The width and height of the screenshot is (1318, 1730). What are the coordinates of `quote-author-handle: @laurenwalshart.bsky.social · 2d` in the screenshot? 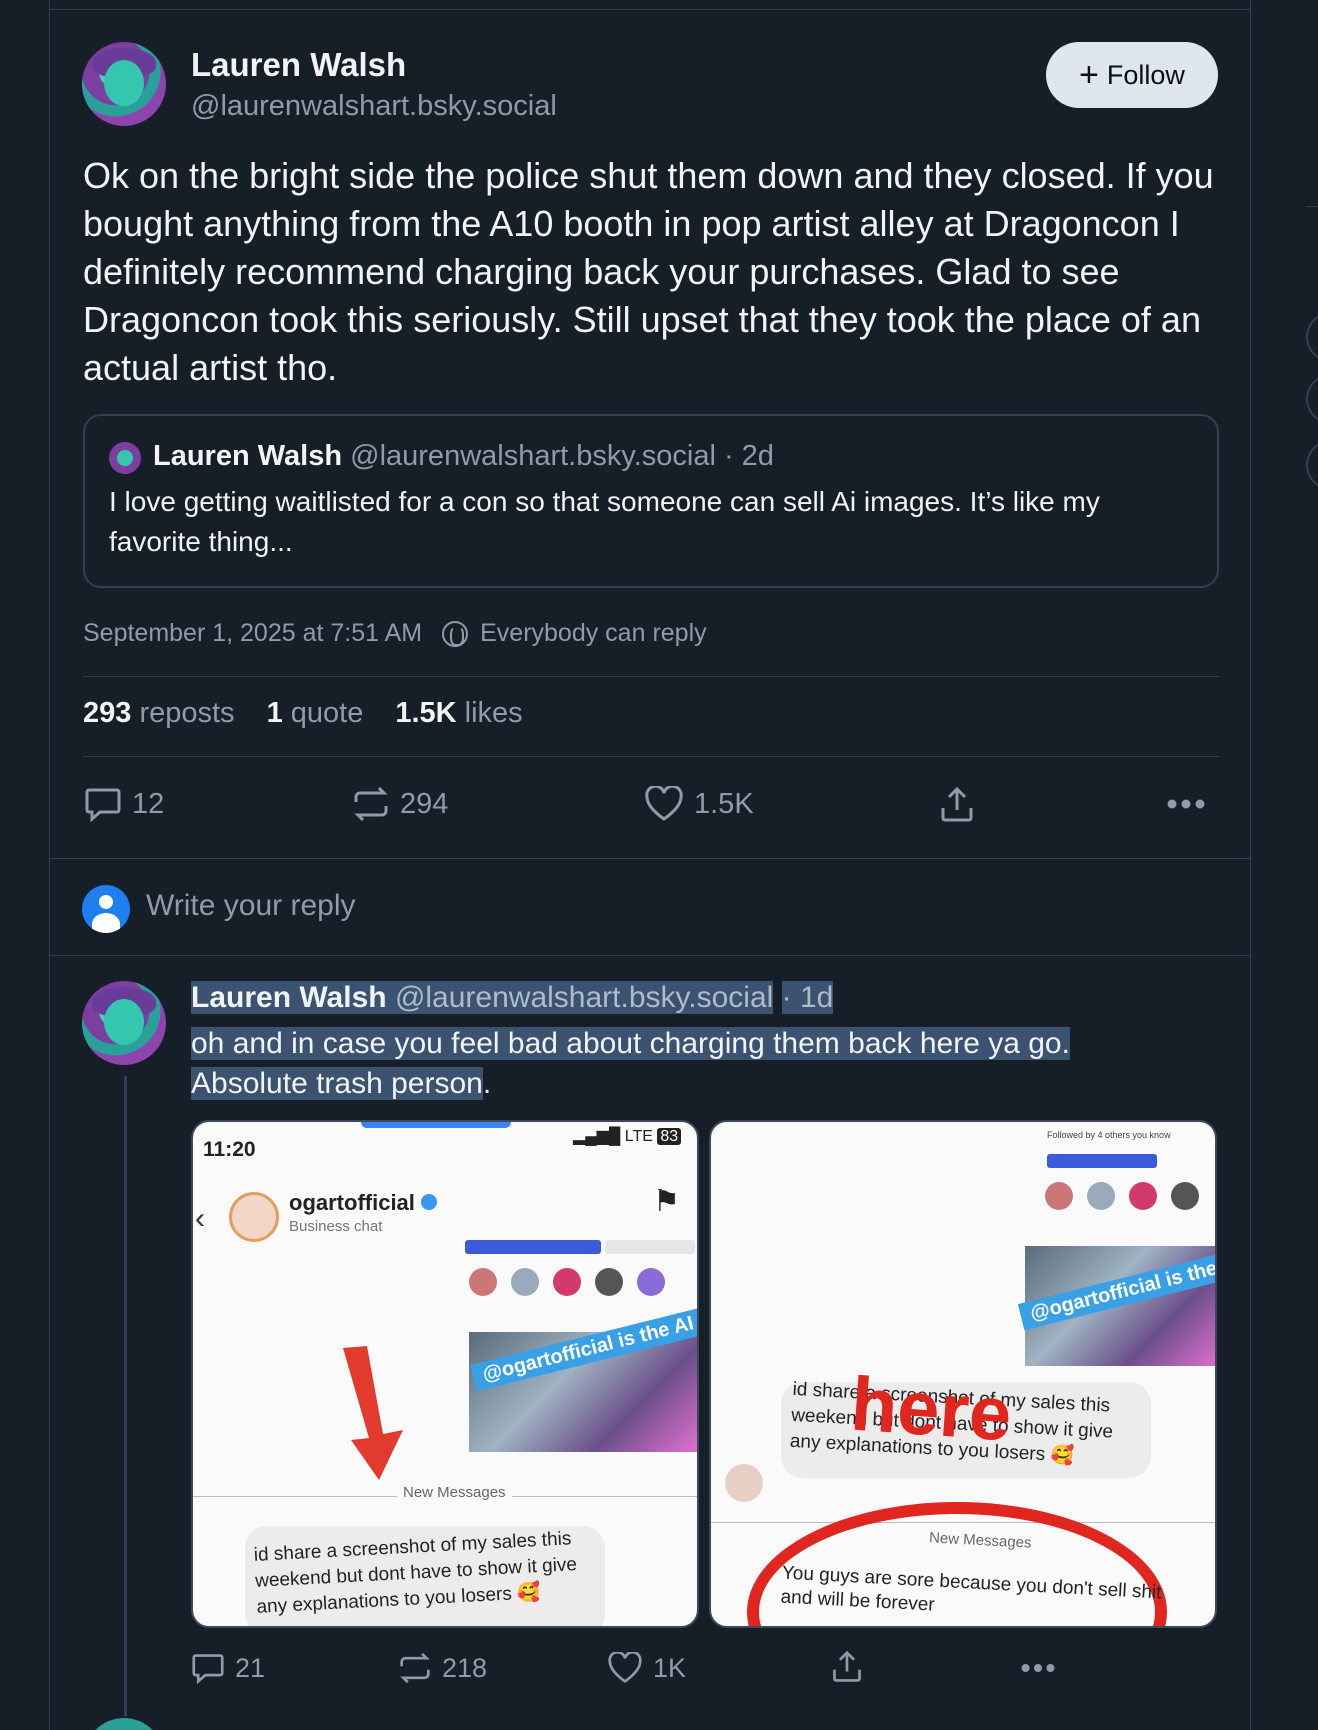 It's located at (562, 456).